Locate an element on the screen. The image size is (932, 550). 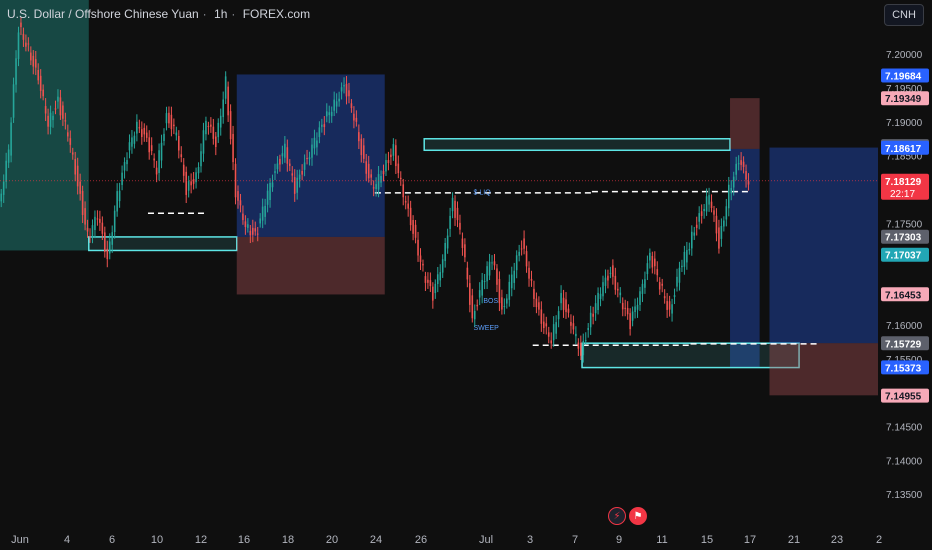
zone-red is located at coordinates (310, 265).